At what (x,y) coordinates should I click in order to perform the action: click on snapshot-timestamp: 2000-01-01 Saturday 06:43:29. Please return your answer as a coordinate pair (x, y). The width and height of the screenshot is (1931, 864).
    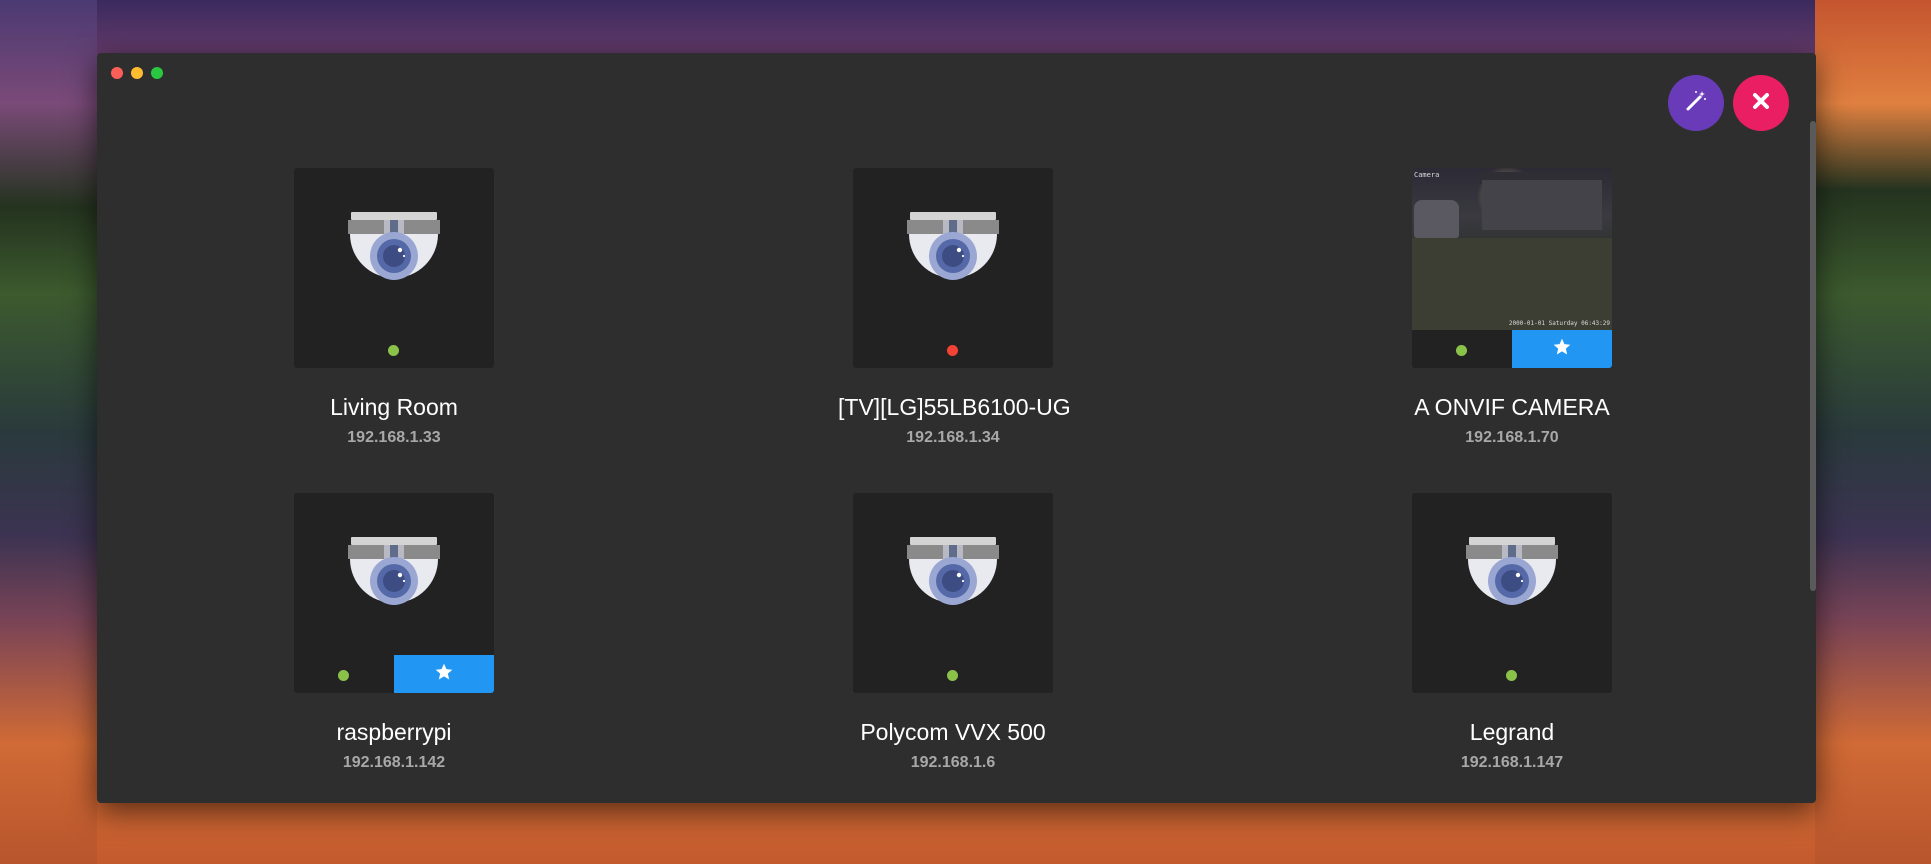
    Looking at the image, I should click on (1559, 323).